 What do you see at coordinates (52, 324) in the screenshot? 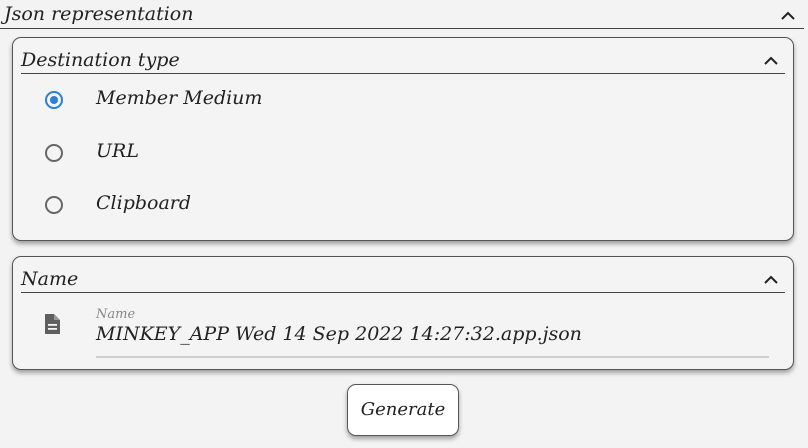
I see `file-icon` at bounding box center [52, 324].